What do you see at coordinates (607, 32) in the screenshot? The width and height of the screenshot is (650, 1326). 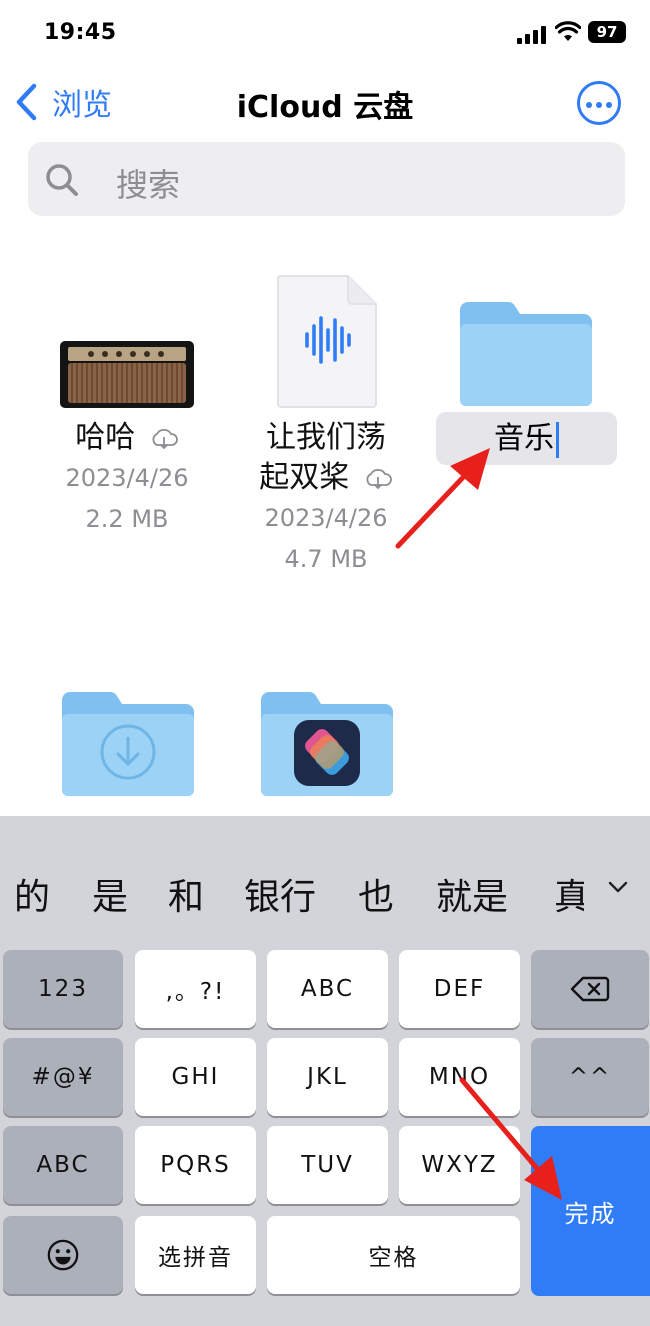 I see `battery-icon: 97` at bounding box center [607, 32].